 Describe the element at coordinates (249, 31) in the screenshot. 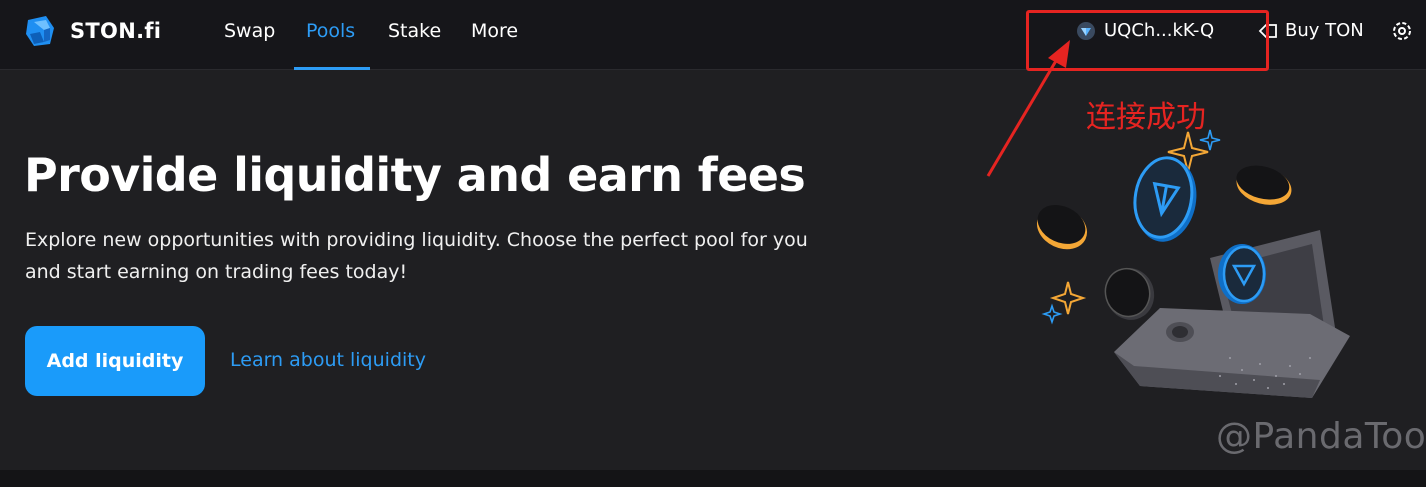

I see `nav-swap: Swap` at that location.